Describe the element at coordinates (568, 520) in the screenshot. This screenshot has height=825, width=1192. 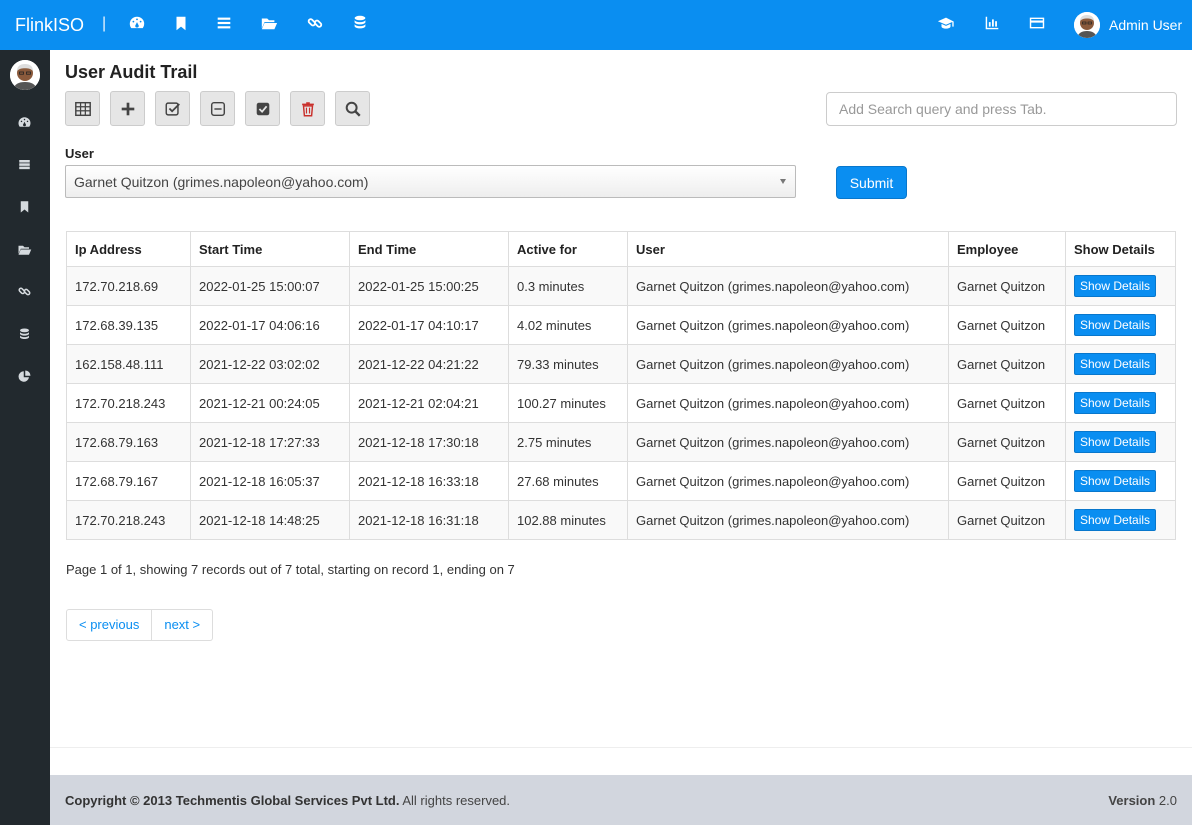
I see `active-for-cell: 102.88 minutes` at that location.